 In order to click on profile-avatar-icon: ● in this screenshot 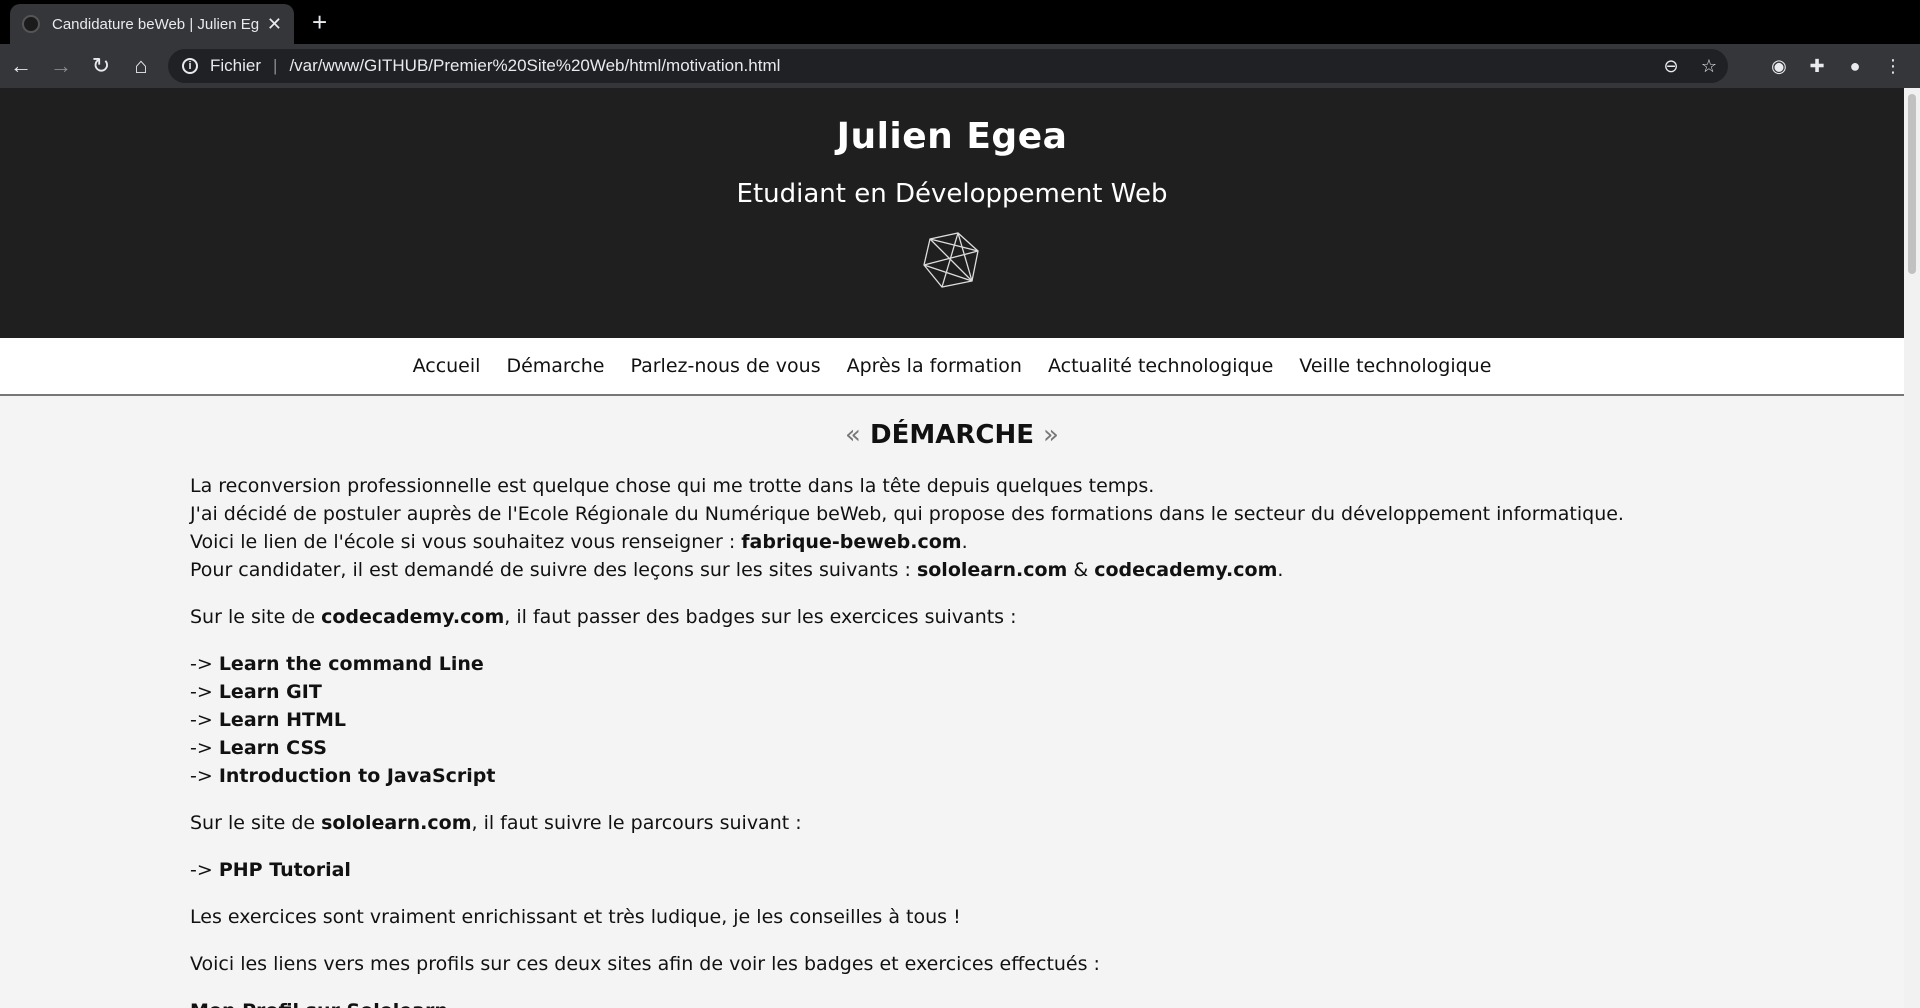, I will do `click(1855, 66)`.